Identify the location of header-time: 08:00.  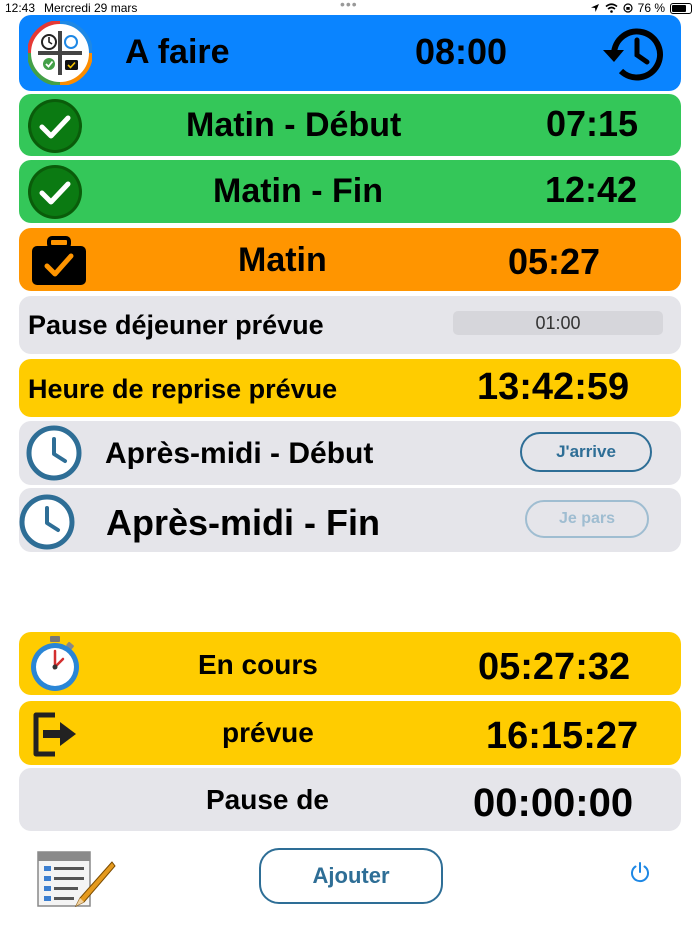
(461, 51).